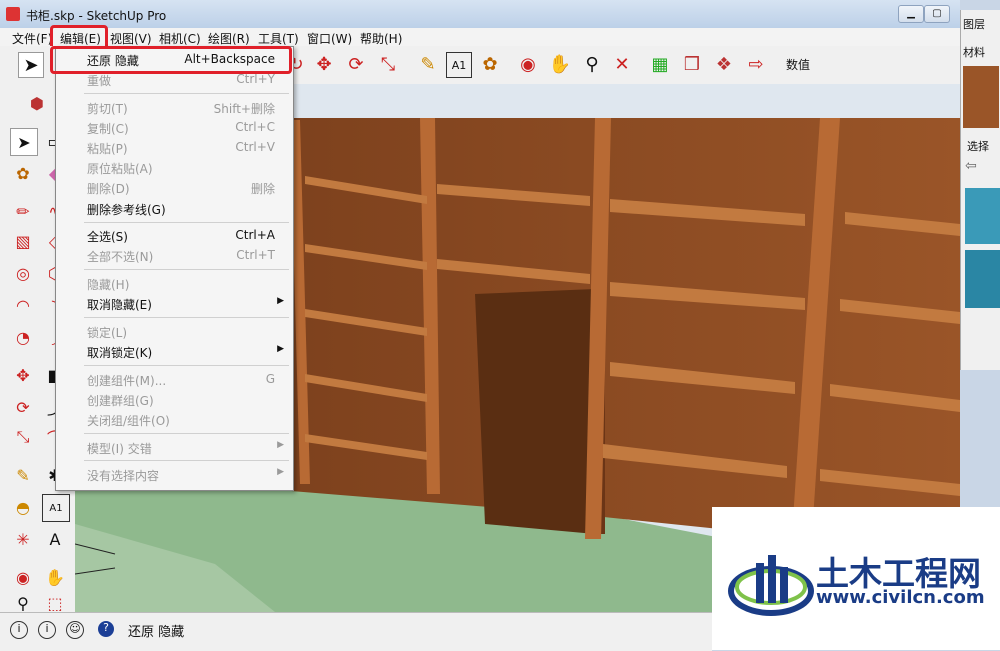 This screenshot has height=651, width=1000. What do you see at coordinates (23, 273) in the screenshot?
I see `circle-icon: ◎` at bounding box center [23, 273].